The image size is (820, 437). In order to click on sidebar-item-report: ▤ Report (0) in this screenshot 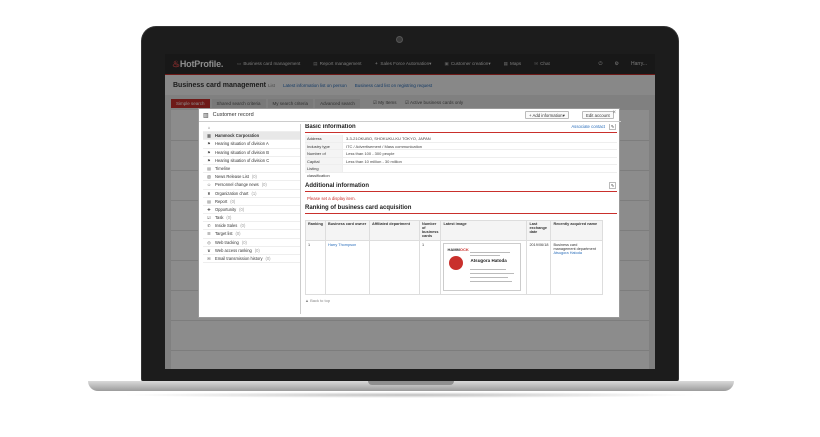, I will do `click(251, 202)`.